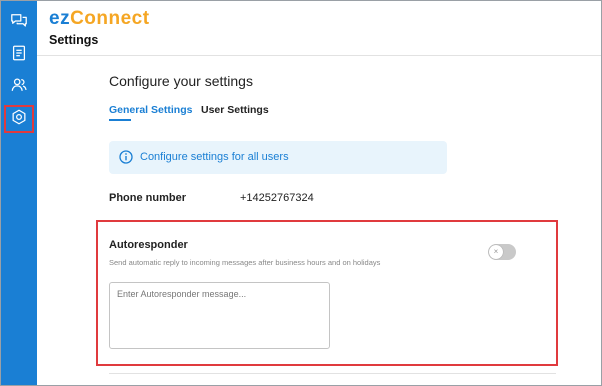 This screenshot has height=386, width=602. Describe the element at coordinates (110, 18) in the screenshot. I see `logo-suffix: Connect` at that location.